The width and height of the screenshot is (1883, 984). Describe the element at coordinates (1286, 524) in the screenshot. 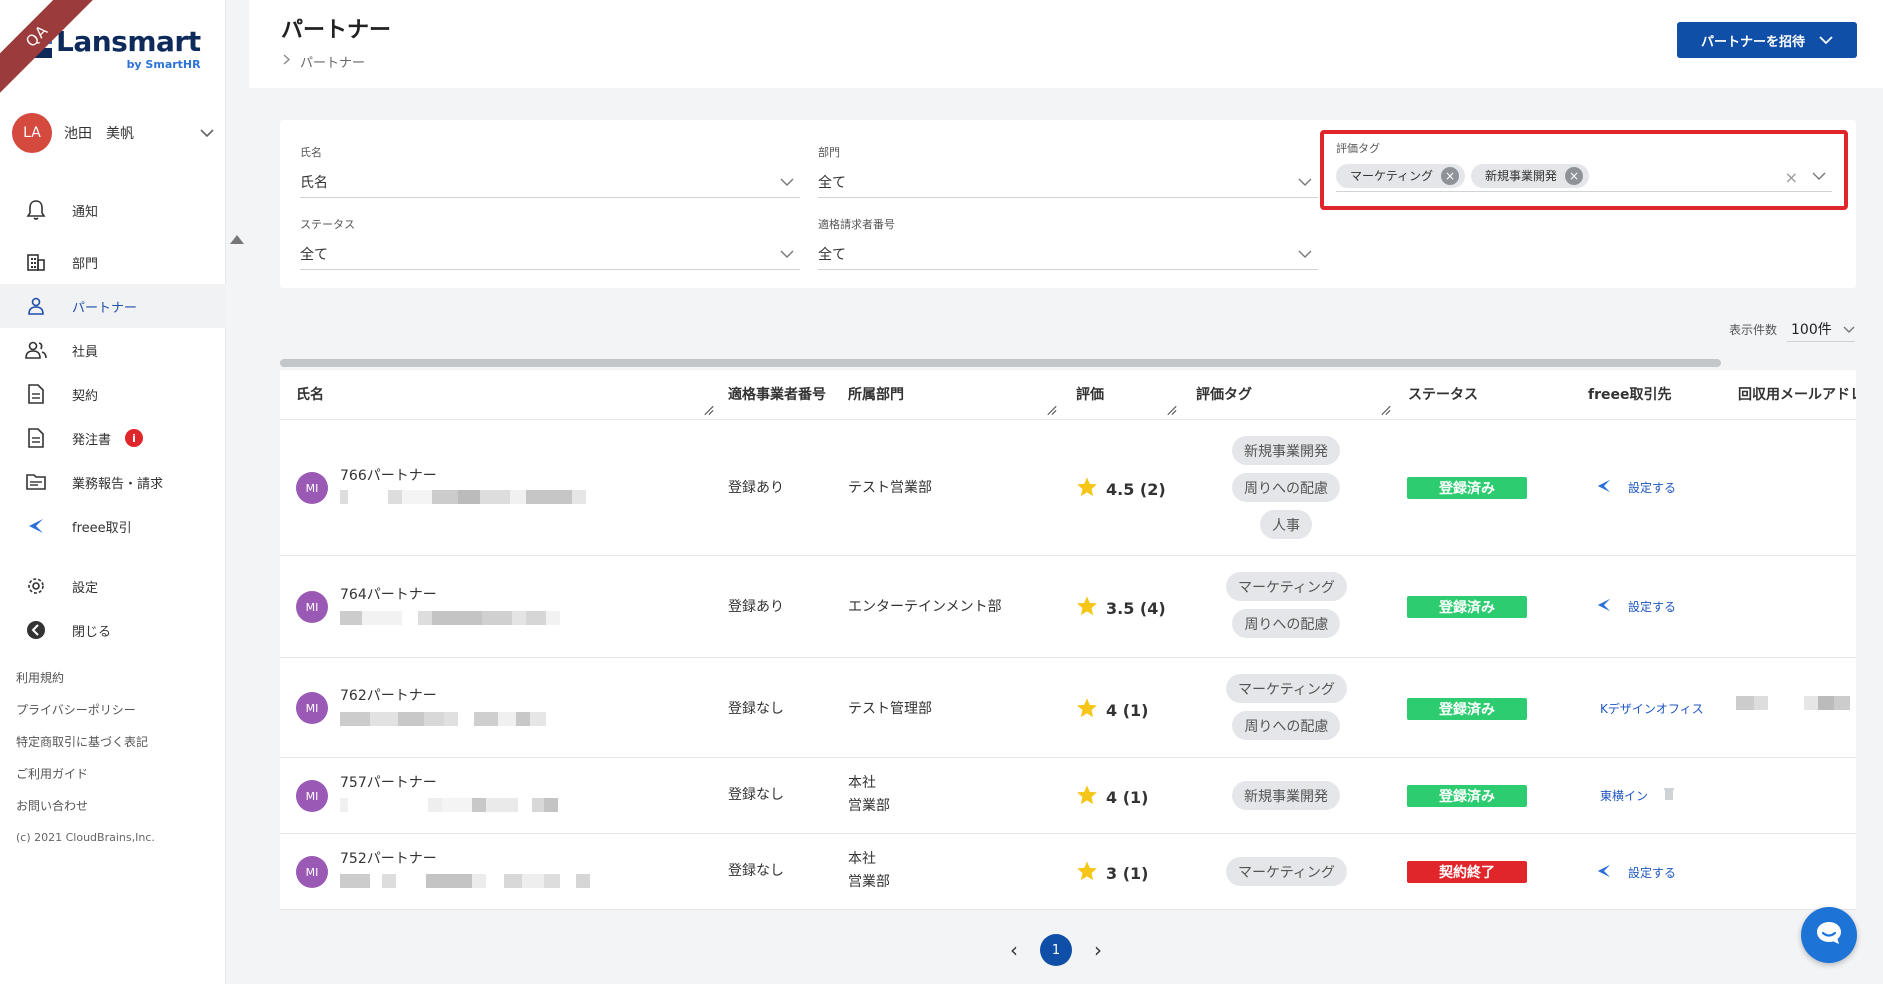

I see `eval-tag: 人事` at that location.